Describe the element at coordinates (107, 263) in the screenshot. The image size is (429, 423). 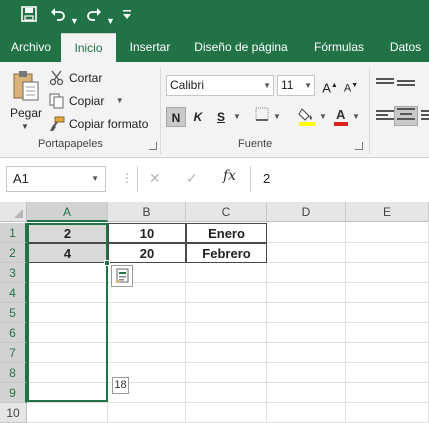
I see `fill-handle` at that location.